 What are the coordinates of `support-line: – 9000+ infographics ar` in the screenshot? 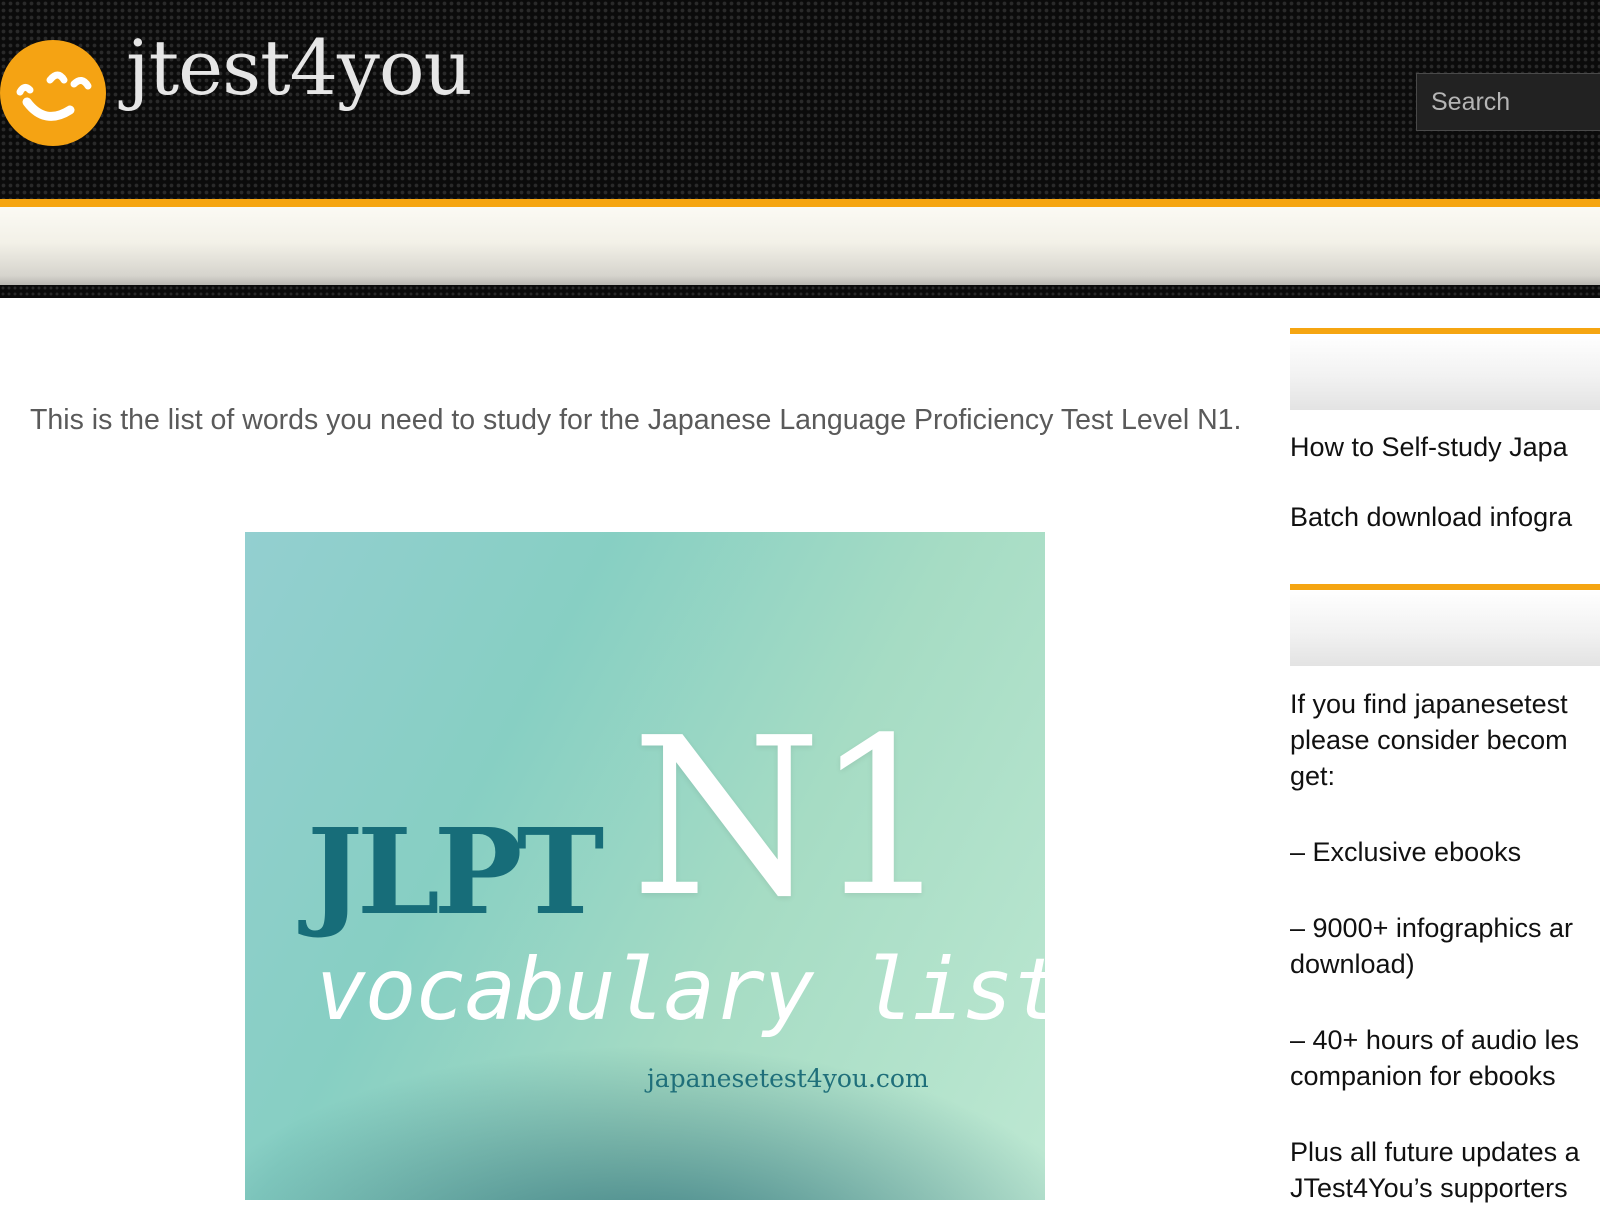 It's located at (1431, 928).